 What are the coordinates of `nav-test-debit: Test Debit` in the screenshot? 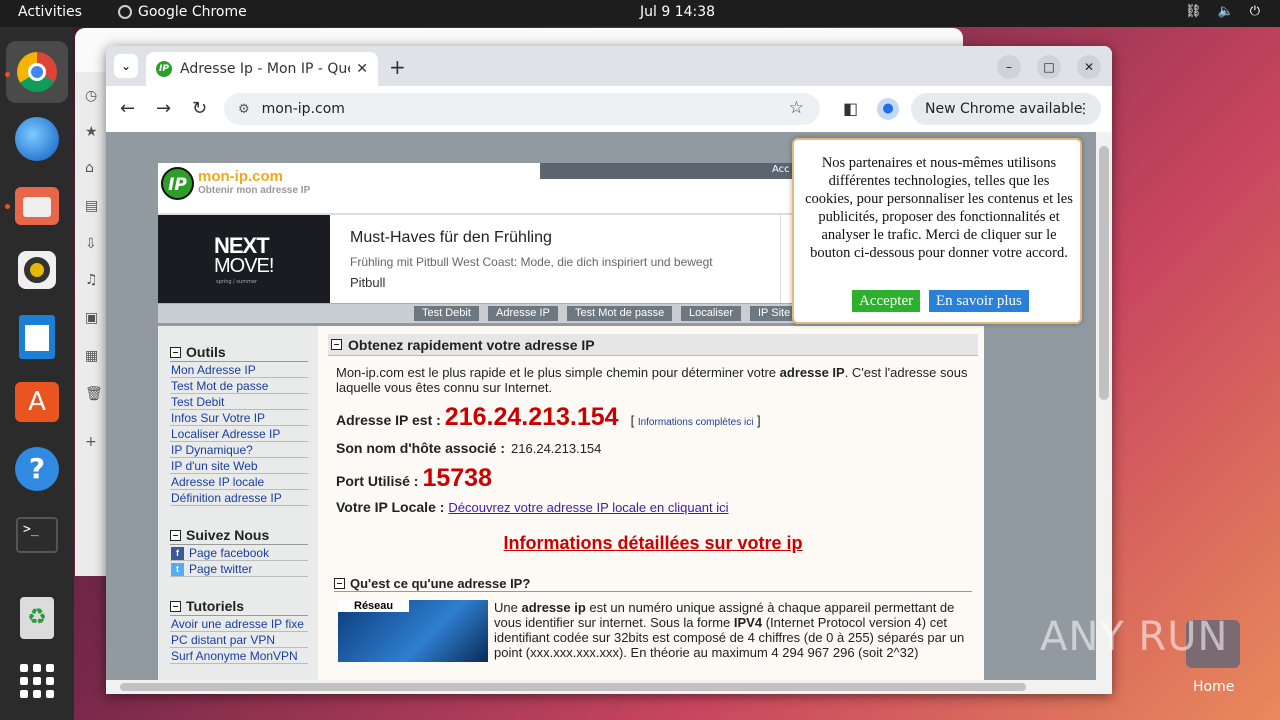 It's located at (446, 313).